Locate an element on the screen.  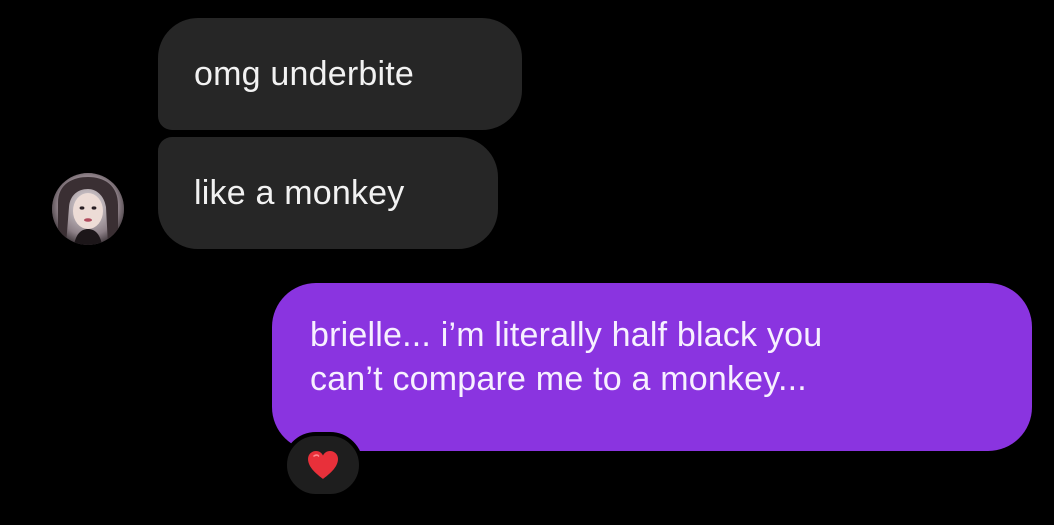
incoming-message-bubble: like a monkey is located at coordinates (328, 193).